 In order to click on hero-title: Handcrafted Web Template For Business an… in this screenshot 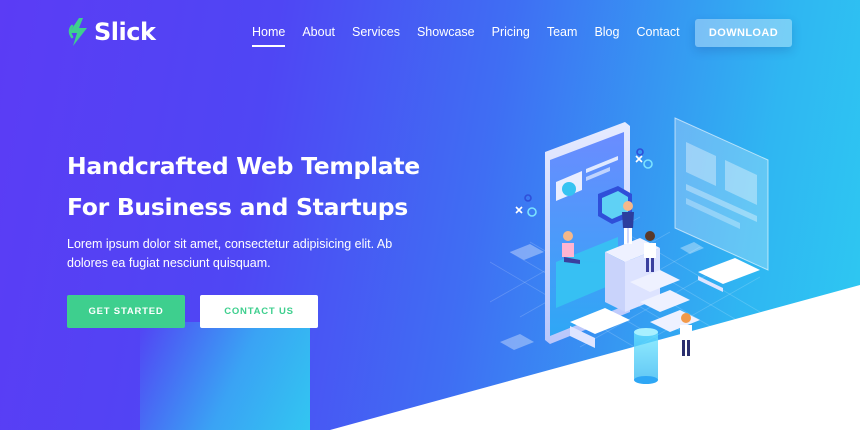, I will do `click(267, 187)`.